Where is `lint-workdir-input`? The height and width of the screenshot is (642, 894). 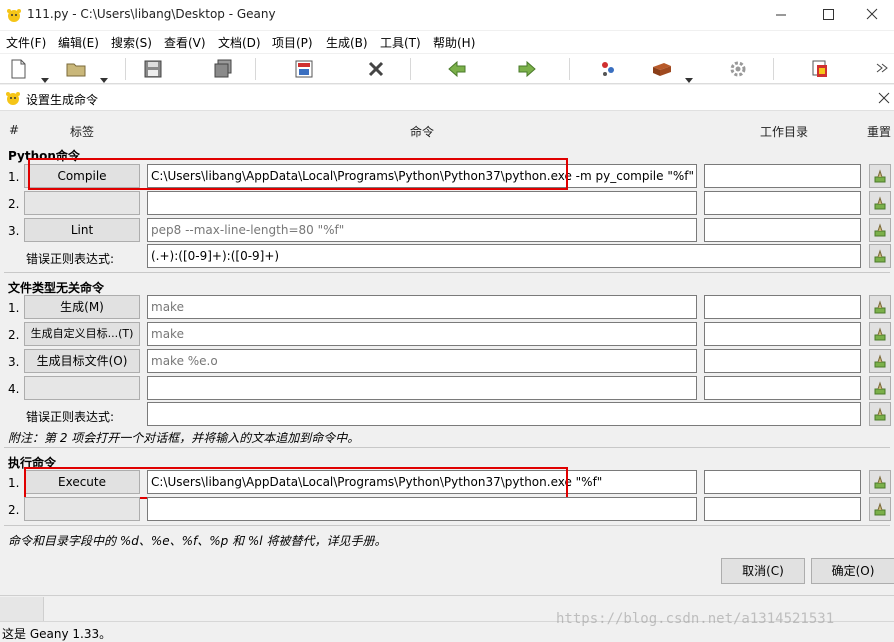 lint-workdir-input is located at coordinates (782, 230).